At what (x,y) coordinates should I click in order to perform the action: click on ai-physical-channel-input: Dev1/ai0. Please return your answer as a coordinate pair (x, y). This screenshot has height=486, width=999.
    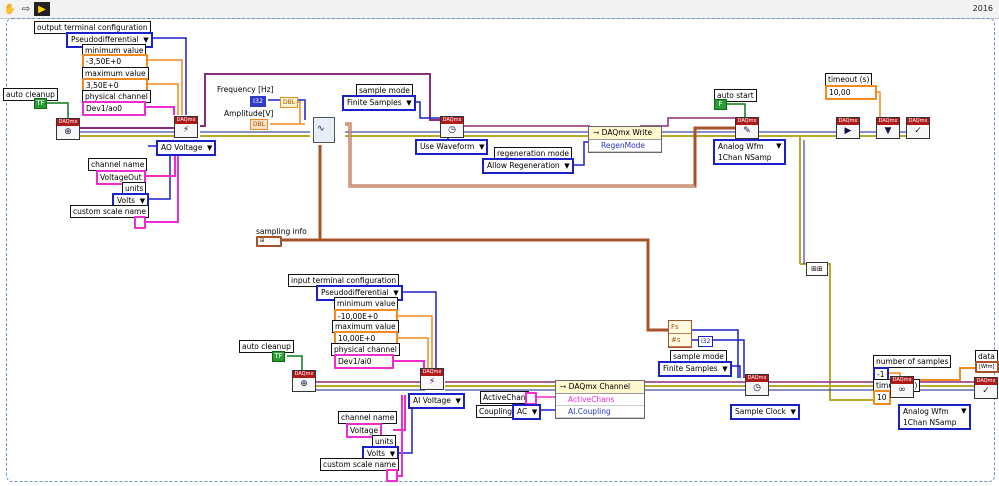
    Looking at the image, I should click on (364, 361).